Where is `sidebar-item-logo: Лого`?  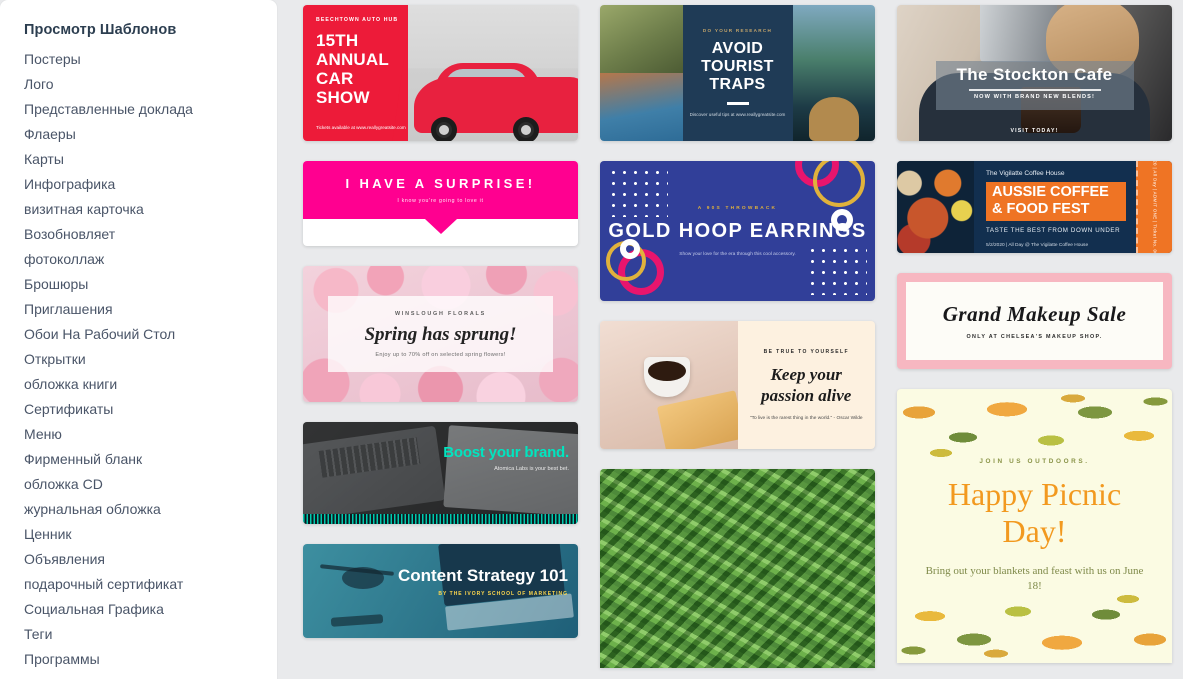 sidebar-item-logo: Лого is located at coordinates (138, 84).